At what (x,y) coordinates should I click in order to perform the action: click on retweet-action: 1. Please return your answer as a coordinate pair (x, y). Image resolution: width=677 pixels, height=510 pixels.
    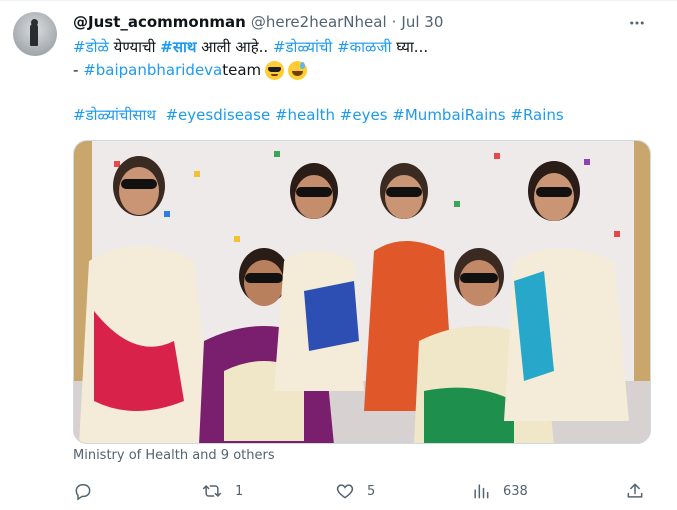
    Looking at the image, I should click on (222, 491).